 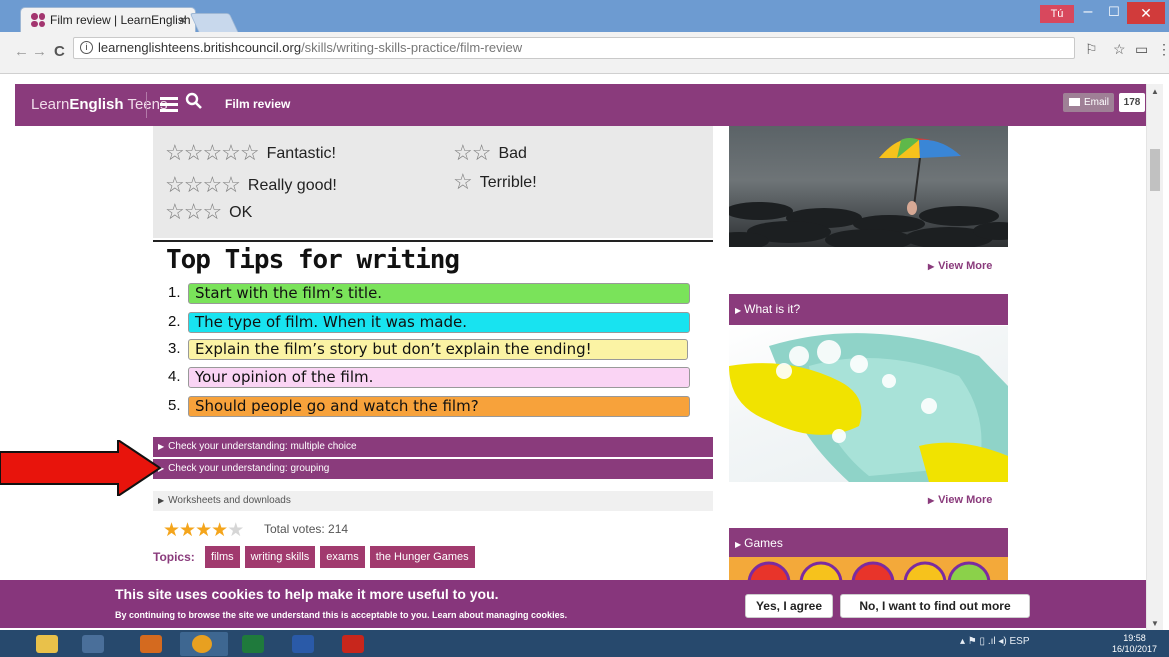 What do you see at coordinates (439, 406) in the screenshot?
I see `tip-text: Should people go and watch the film?` at bounding box center [439, 406].